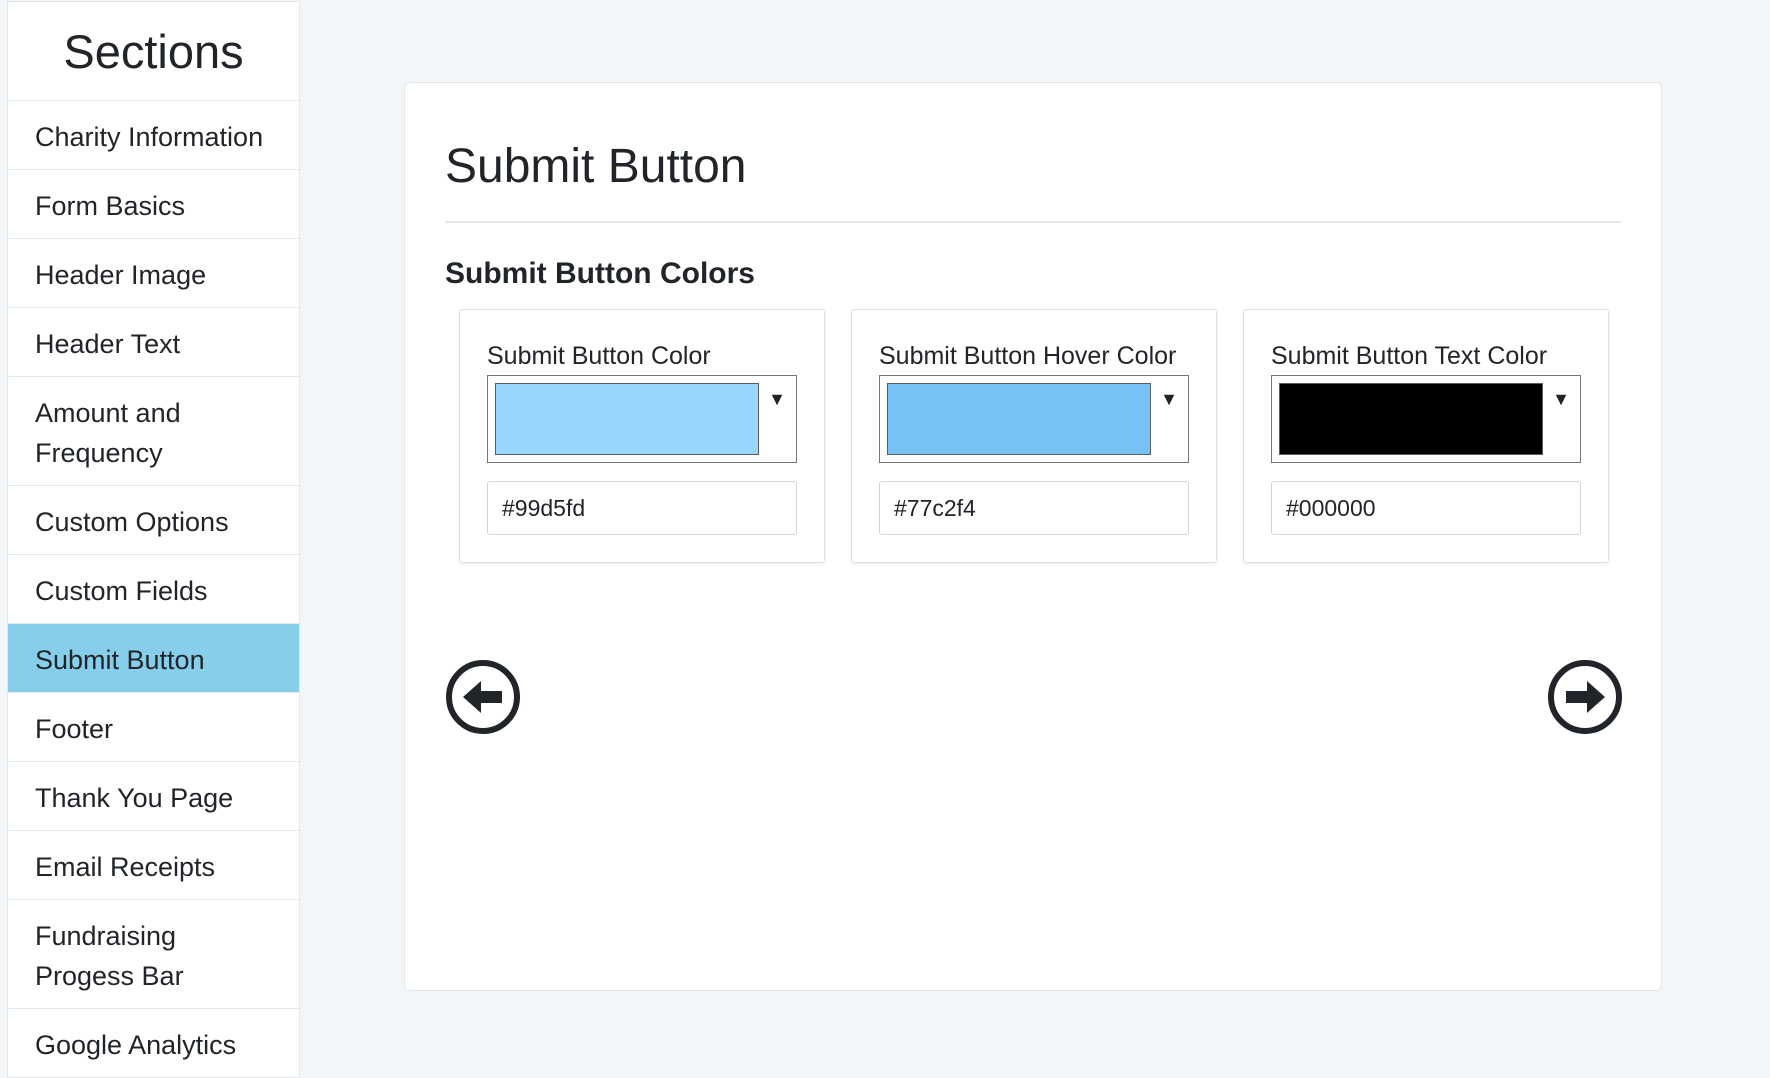 The image size is (1770, 1078). I want to click on arrow-left-circle-icon, so click(483, 697).